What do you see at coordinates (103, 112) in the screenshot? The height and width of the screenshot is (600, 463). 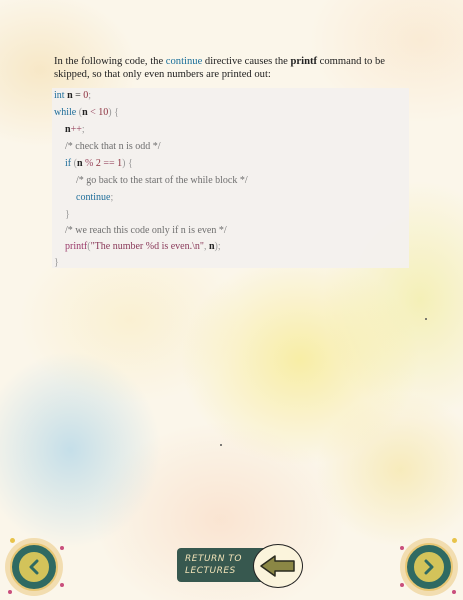 I see `code-token: 10` at bounding box center [103, 112].